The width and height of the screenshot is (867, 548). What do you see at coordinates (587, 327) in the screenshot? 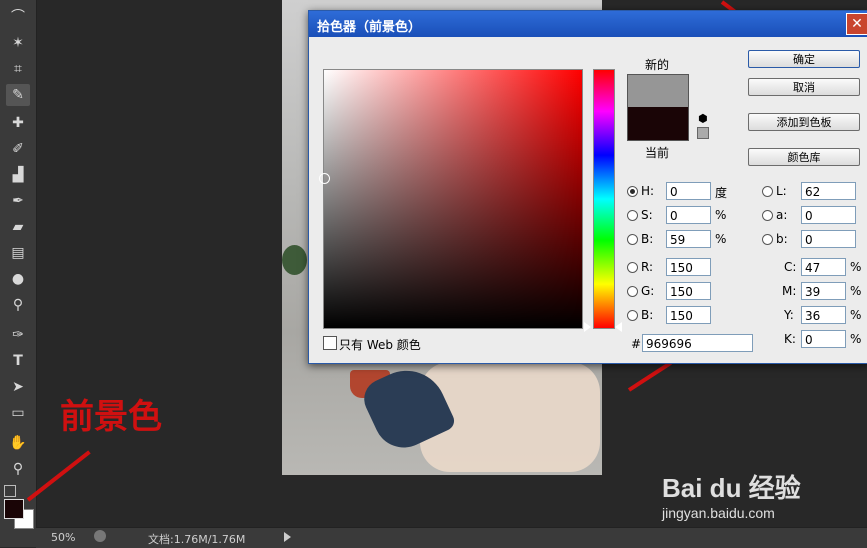
I see `hue-slider-left-handle-icon` at bounding box center [587, 327].